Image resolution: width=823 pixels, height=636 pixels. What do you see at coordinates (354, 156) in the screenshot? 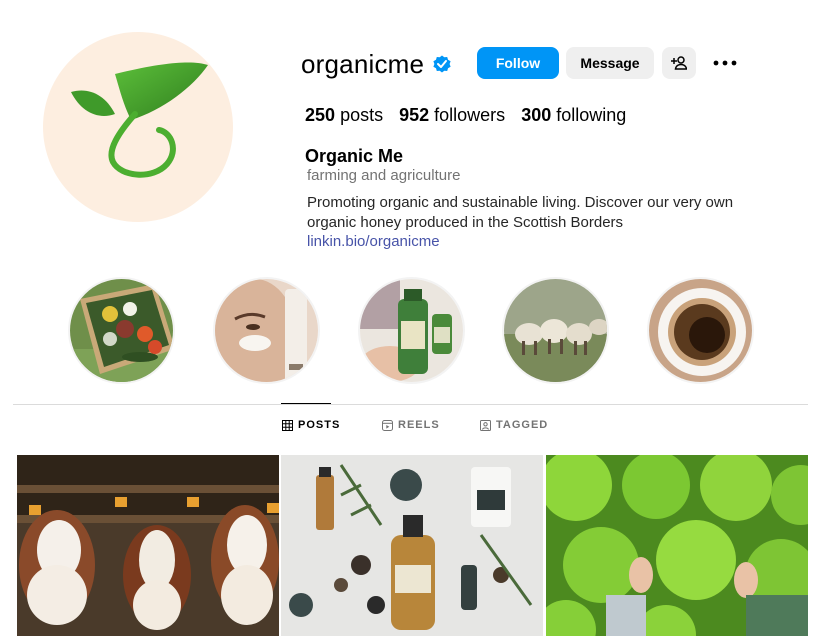
I see `bio-name: Organic Me` at bounding box center [354, 156].